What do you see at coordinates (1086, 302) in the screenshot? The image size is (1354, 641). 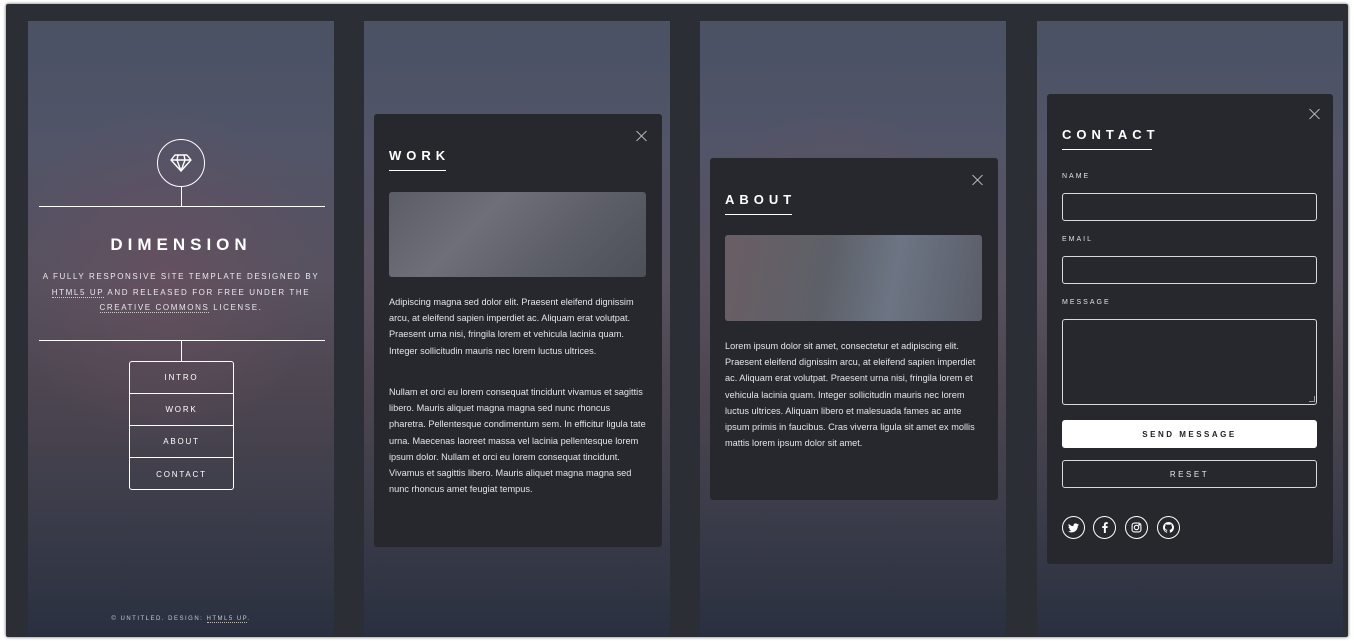 I see `message-label: MESSAGE` at bounding box center [1086, 302].